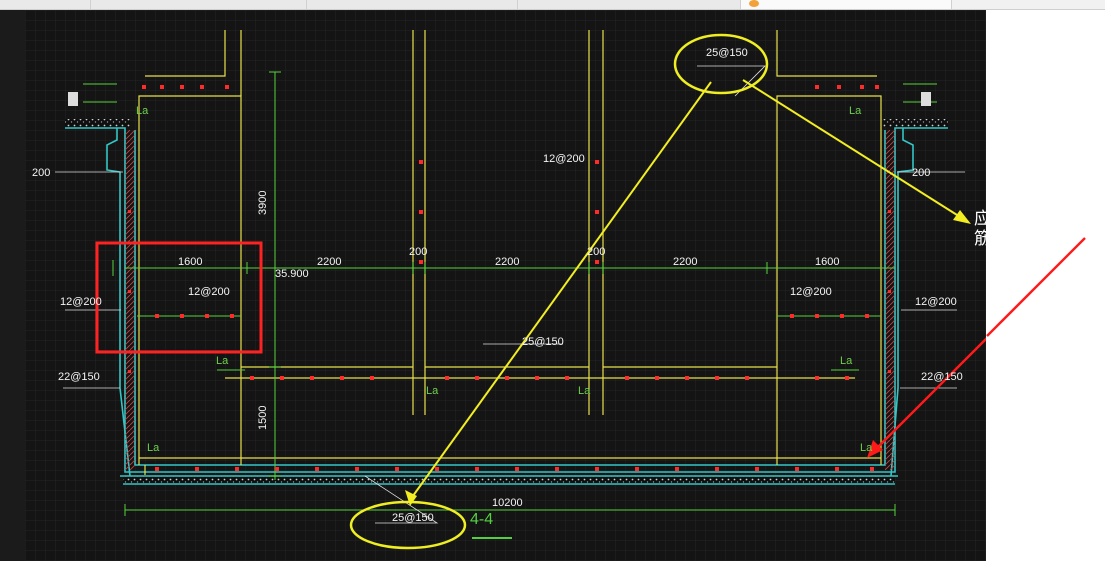  Describe the element at coordinates (12, 285) in the screenshot. I see `left-margin-strip` at that location.